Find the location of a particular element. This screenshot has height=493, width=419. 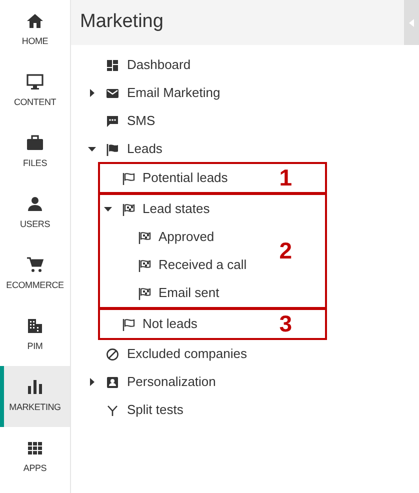

tree-item: Not leads is located at coordinates (170, 324).